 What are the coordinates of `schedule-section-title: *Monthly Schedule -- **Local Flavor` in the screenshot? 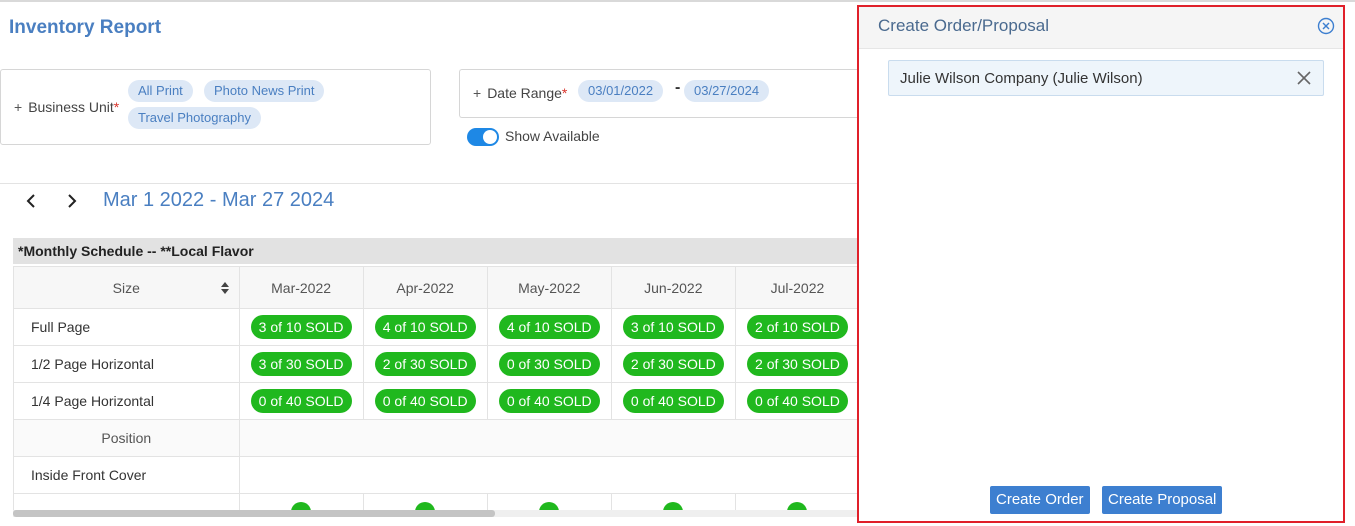 It's located at (436, 251).